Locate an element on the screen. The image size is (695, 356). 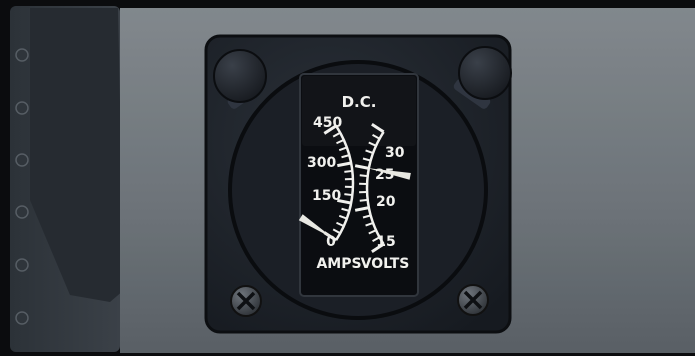
volts-tick-label: 30 is located at coordinates (395, 153).